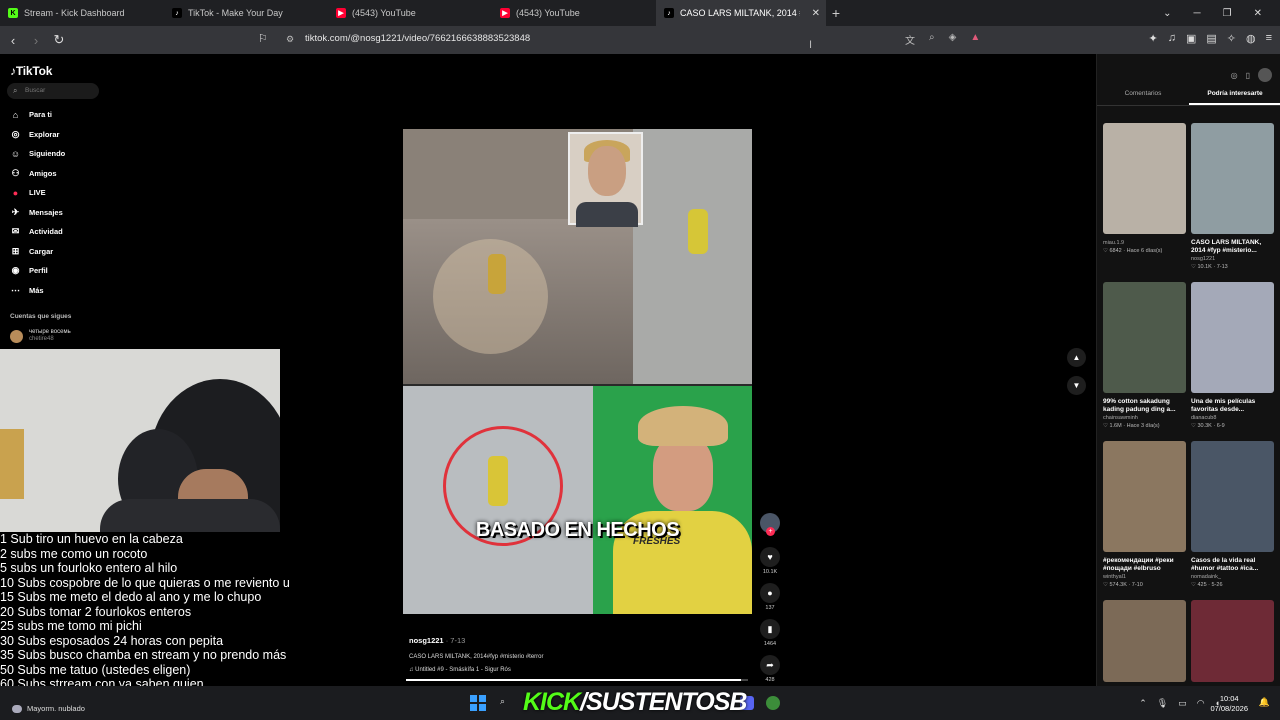 Image resolution: width=1280 pixels, height=720 pixels. What do you see at coordinates (1197, 13) in the screenshot?
I see `minimize-icon: ─` at bounding box center [1197, 13].